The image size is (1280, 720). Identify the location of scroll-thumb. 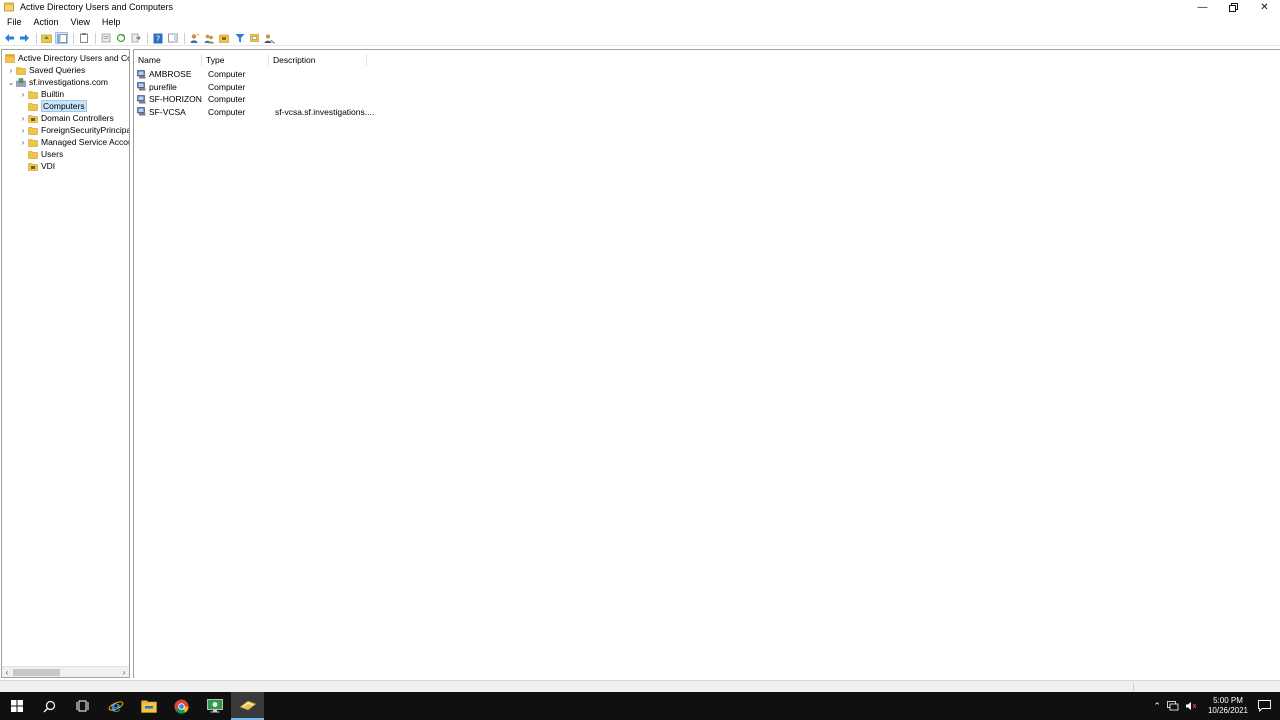
(36, 672).